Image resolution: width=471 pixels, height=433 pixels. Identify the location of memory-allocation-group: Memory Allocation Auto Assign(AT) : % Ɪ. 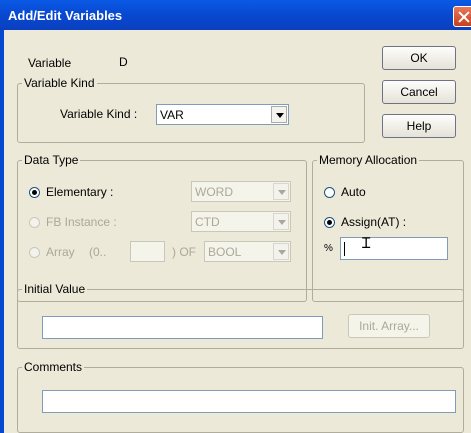
(388, 227).